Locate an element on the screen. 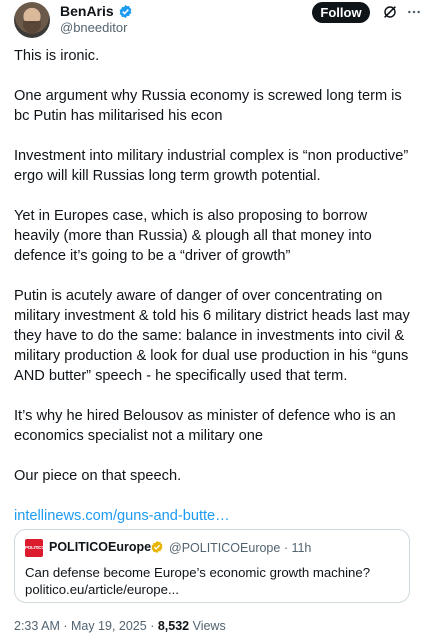 This screenshot has width=426, height=640. quoted-author-name: POLITICOEurope is located at coordinates (100, 547).